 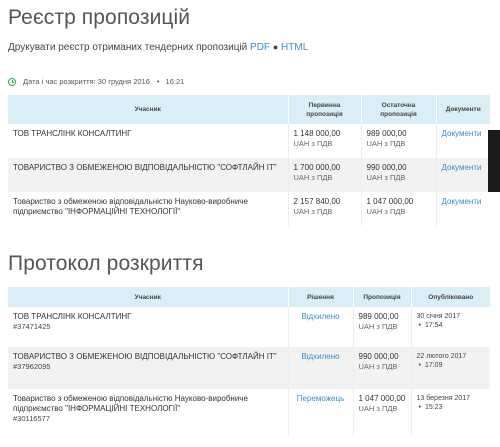 I want to click on decision-link: Переможець, so click(x=321, y=398).